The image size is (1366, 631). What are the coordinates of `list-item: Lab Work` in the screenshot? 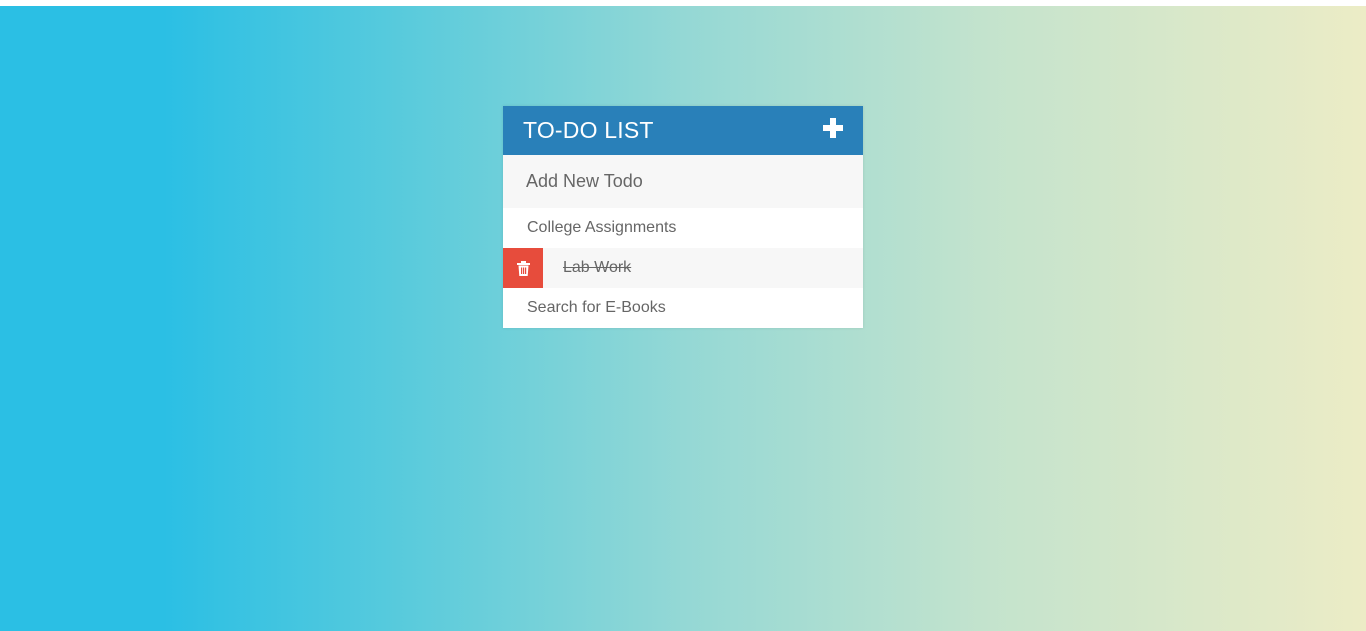 It's located at (683, 268).